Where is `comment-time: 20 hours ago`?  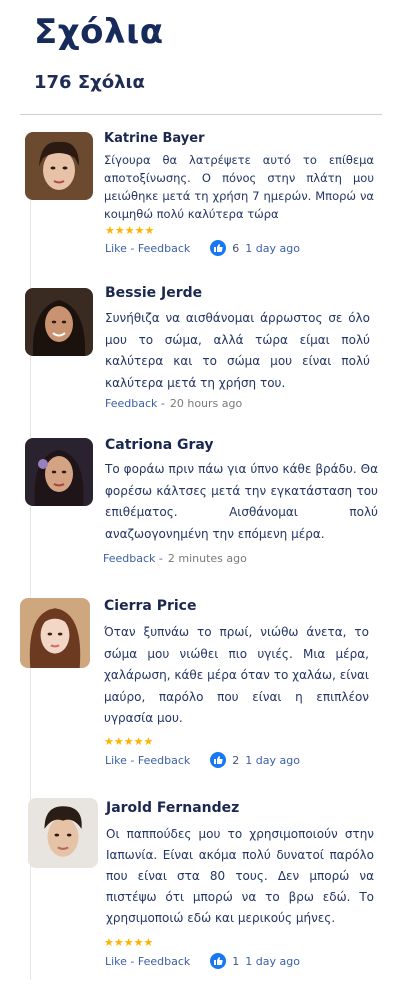 comment-time: 20 hours ago is located at coordinates (206, 403).